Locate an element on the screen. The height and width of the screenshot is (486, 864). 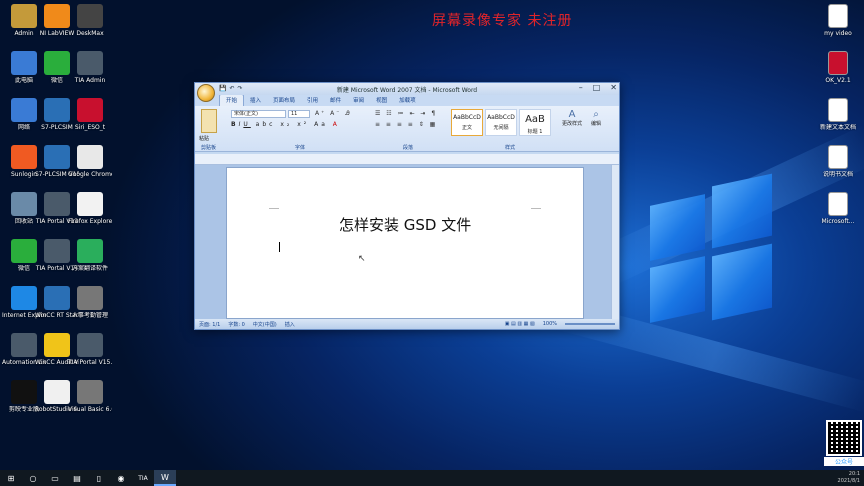
desktop-icon: my video is located at coordinates (838, 20).